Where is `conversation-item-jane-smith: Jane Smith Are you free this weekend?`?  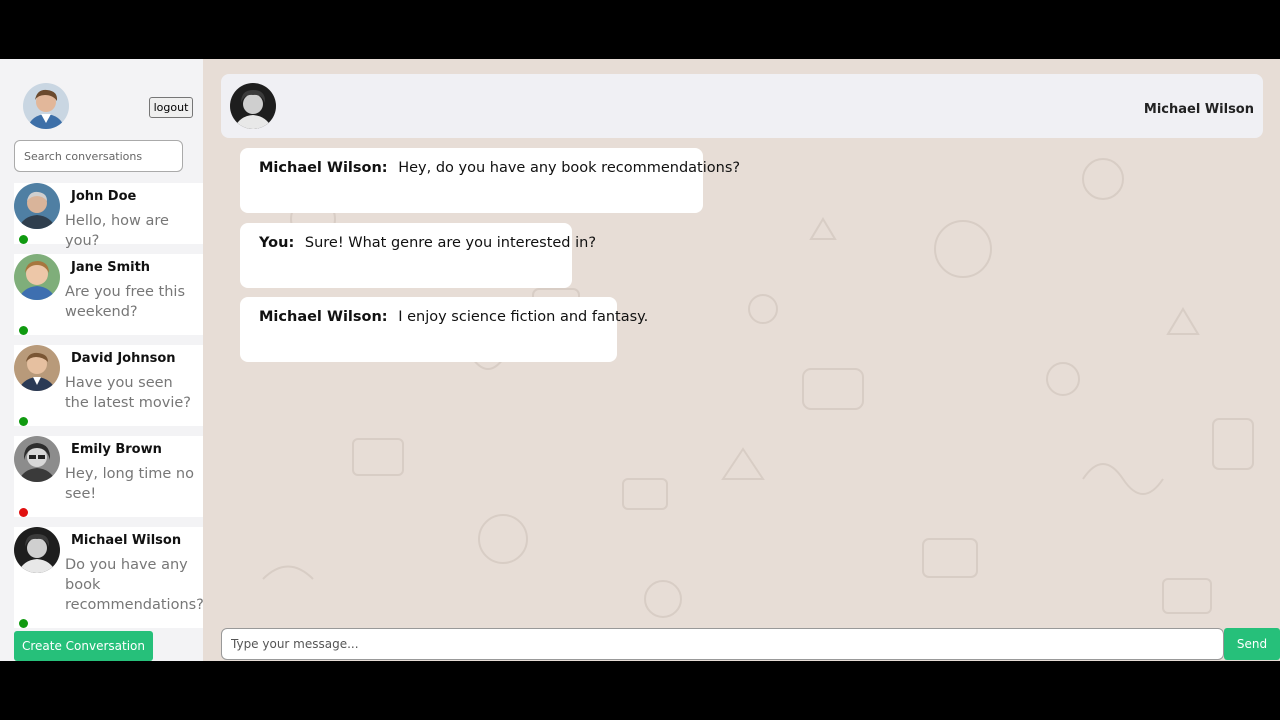
conversation-item-jane-smith: Jane Smith Are you free this weekend? is located at coordinates (108, 294).